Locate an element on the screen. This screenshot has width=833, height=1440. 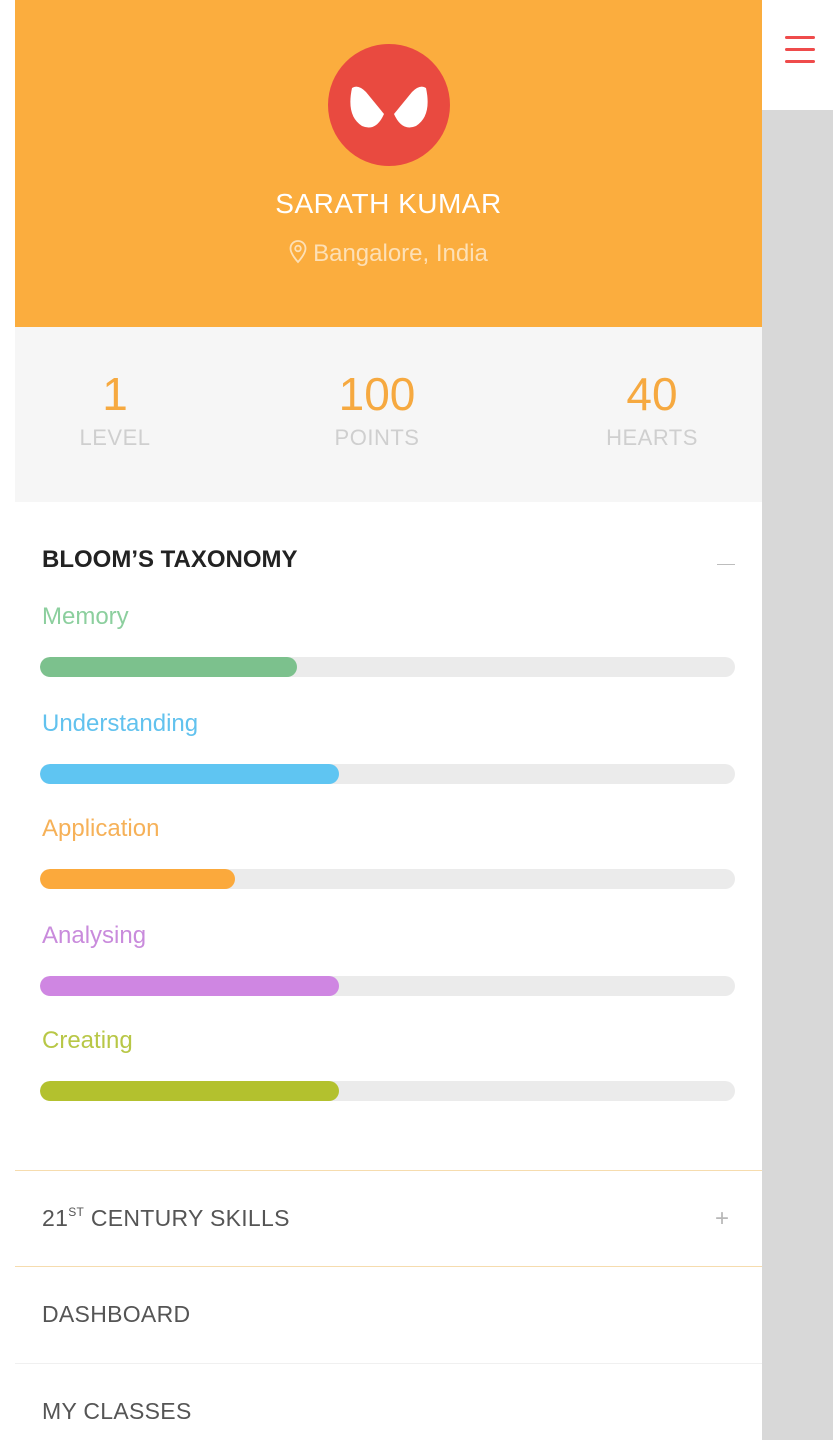
avatar is located at coordinates (389, 105).